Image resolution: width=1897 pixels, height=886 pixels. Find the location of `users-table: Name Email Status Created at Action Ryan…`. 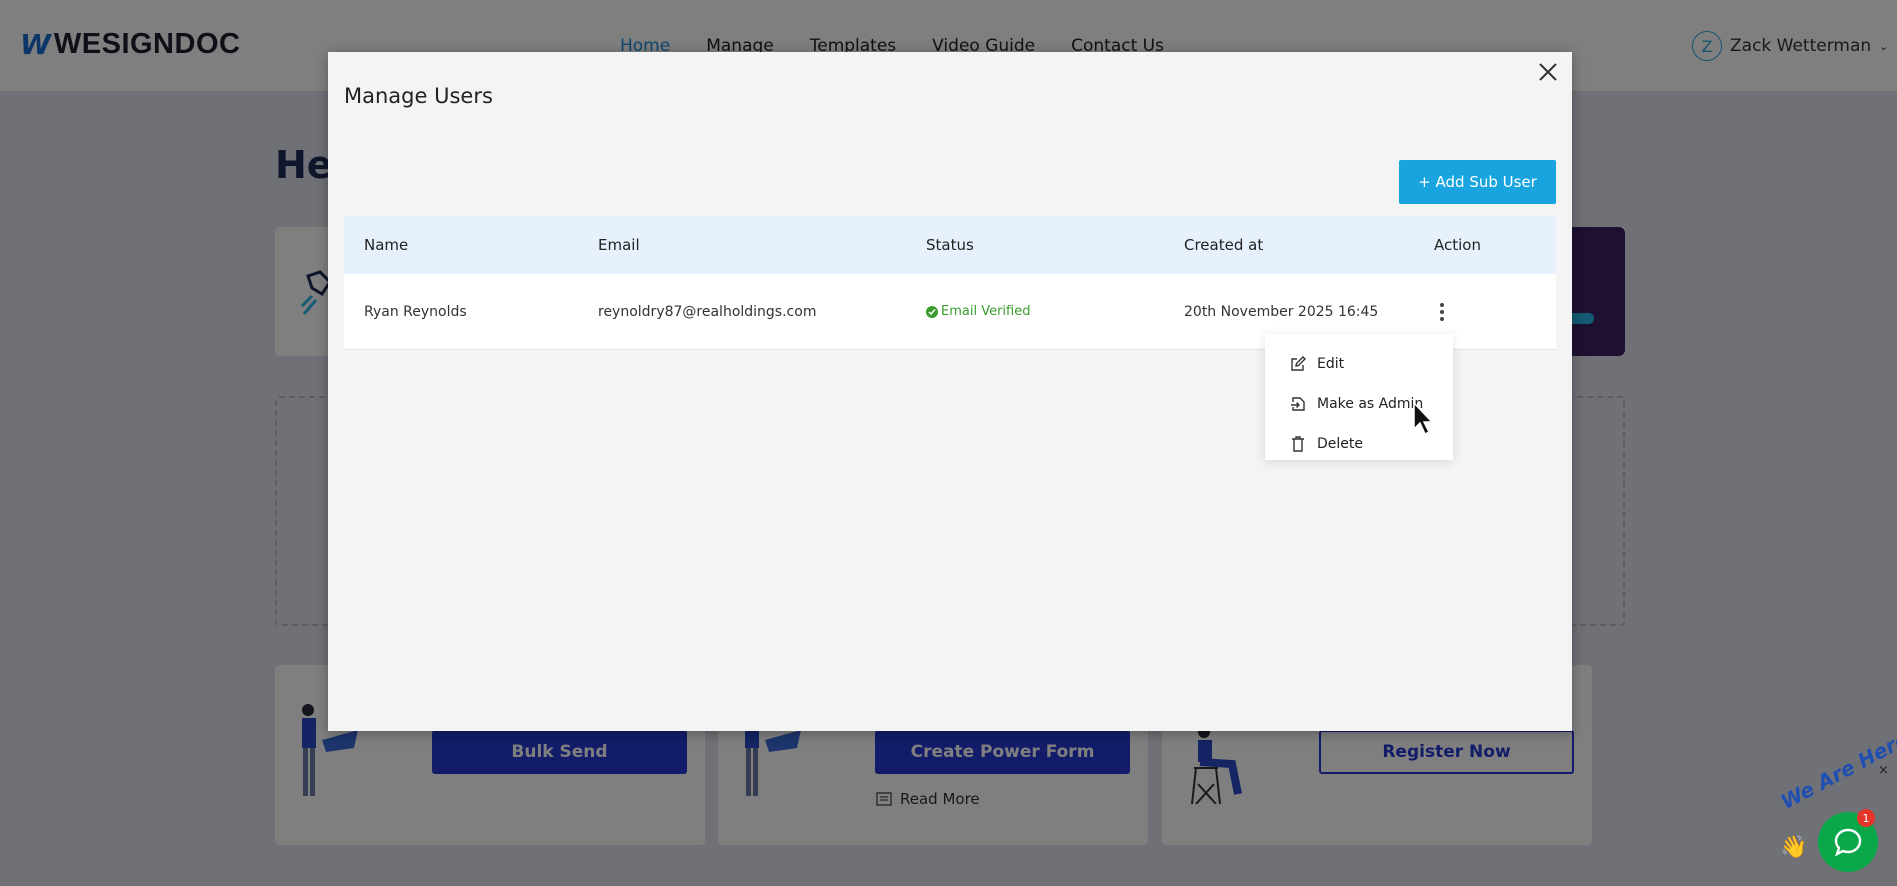

users-table: Name Email Status Created at Action Ryan… is located at coordinates (950, 283).